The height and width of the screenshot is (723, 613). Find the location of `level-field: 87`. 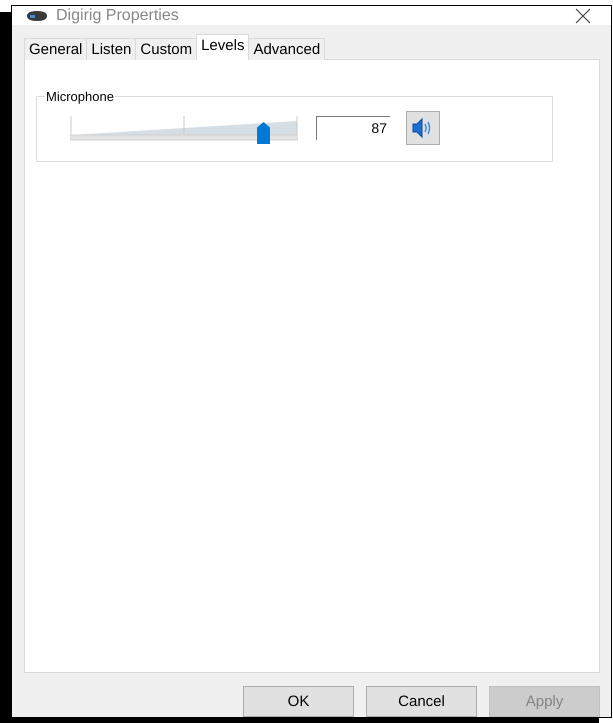

level-field: 87 is located at coordinates (353, 128).